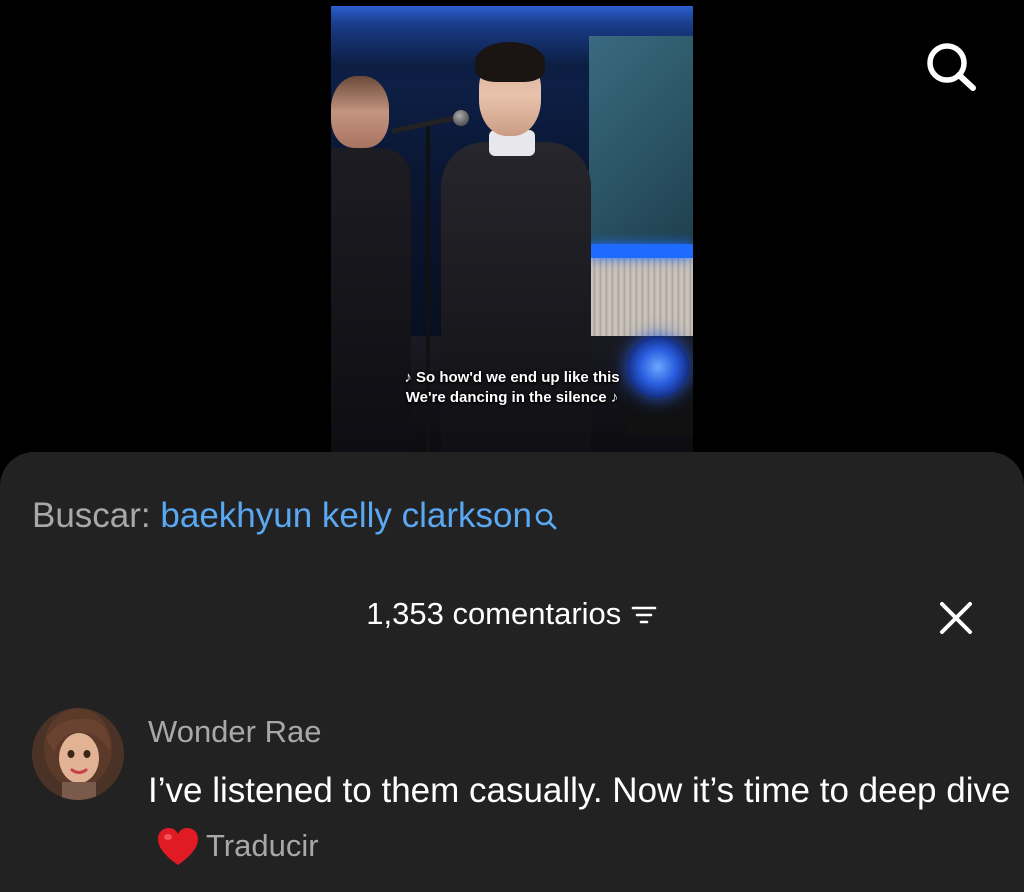 The image size is (1024, 892). Describe the element at coordinates (512, 397) in the screenshot. I see `subtitle-line: We're dancing in the silence ♪` at that location.